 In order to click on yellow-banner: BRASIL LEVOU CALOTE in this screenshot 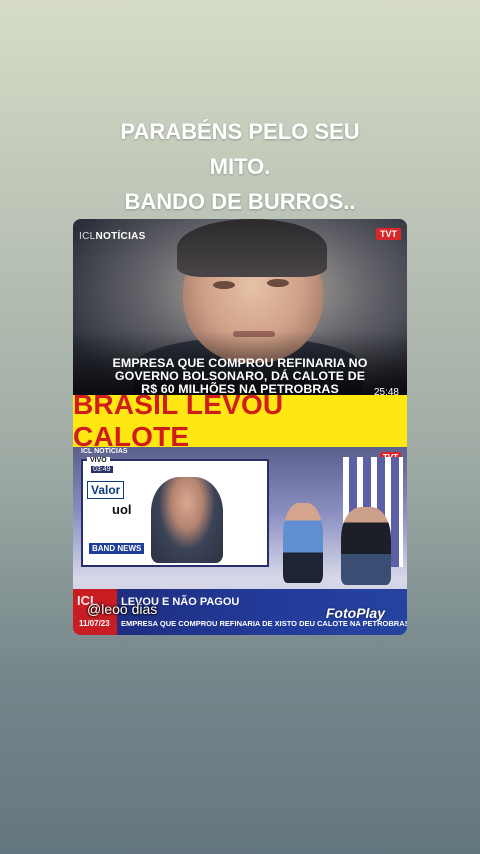, I will do `click(240, 420)`.